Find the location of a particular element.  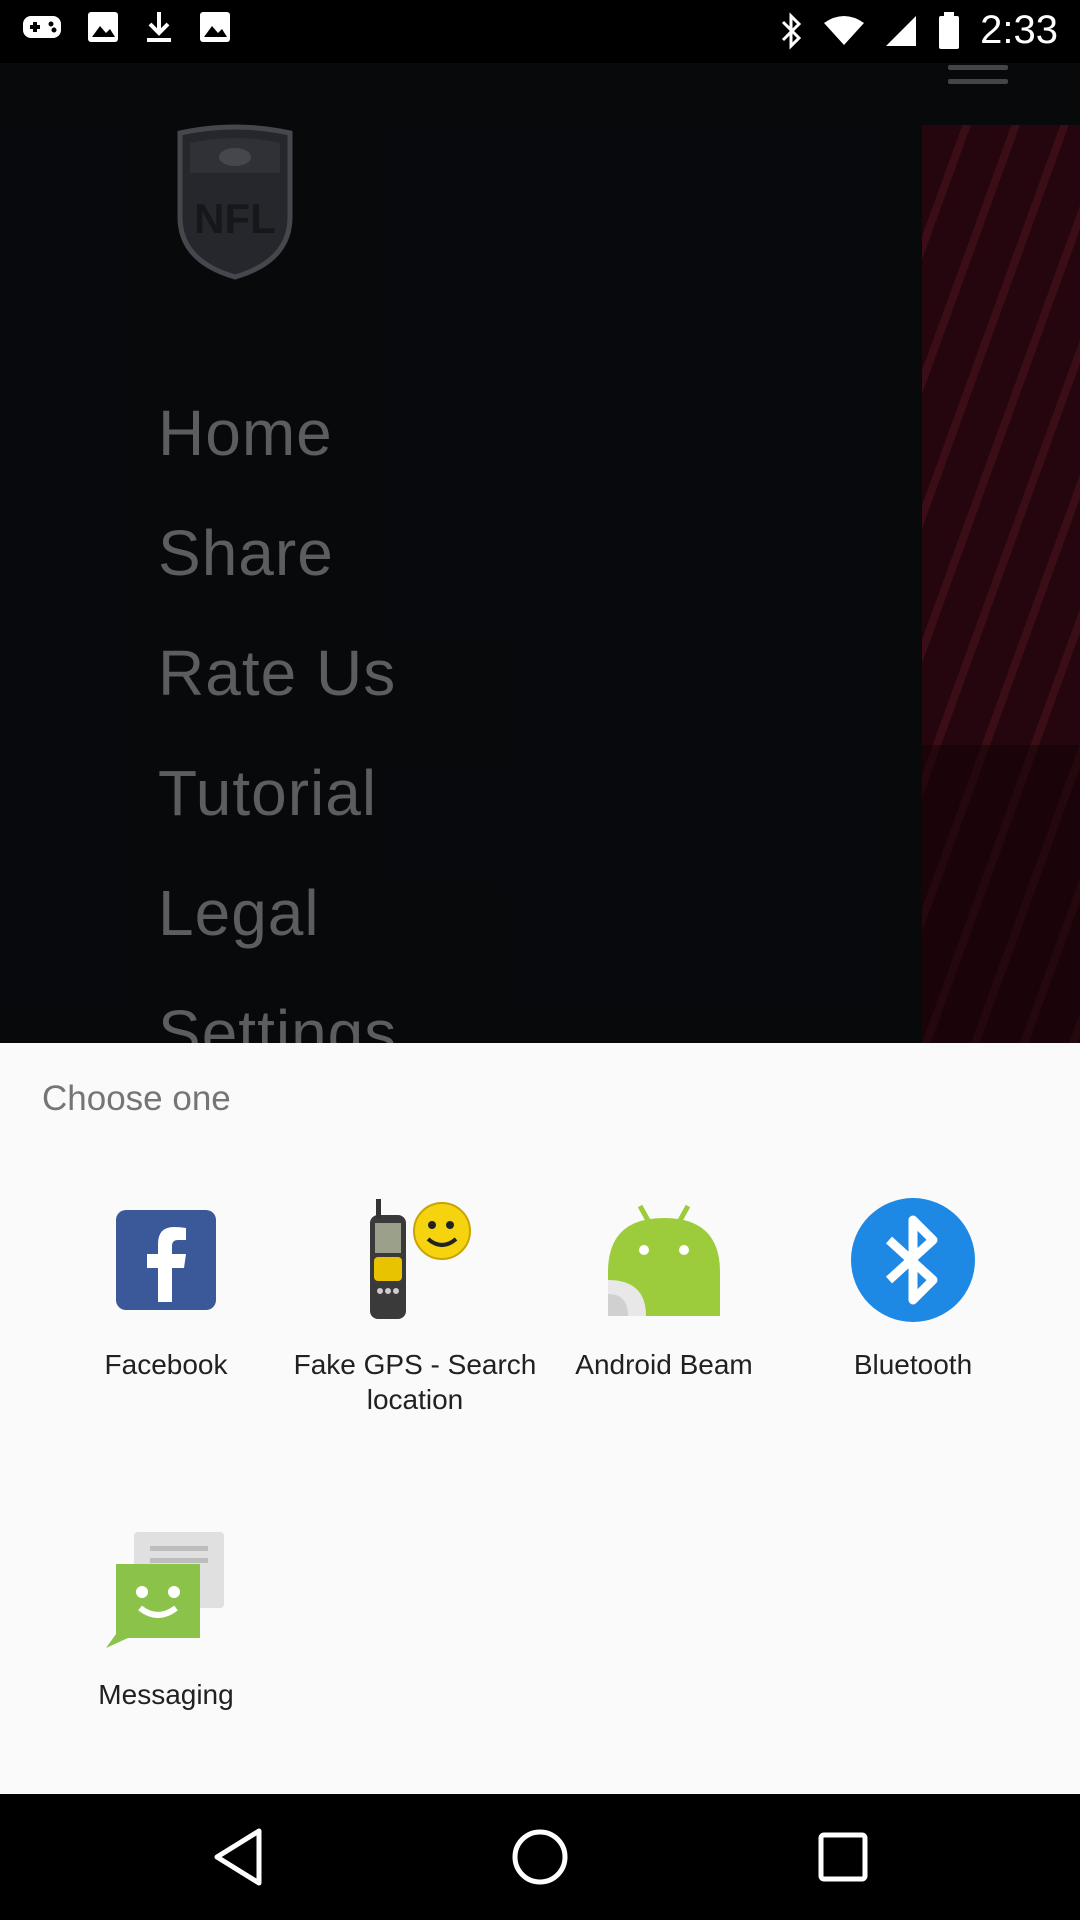

gamepad-icon is located at coordinates (42, 27).